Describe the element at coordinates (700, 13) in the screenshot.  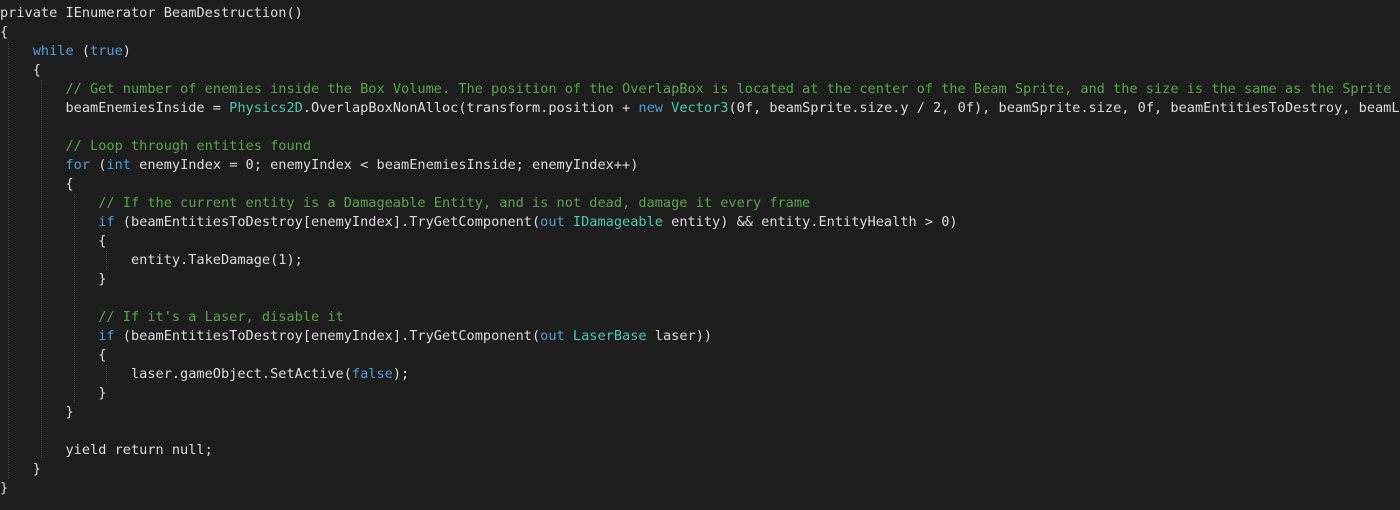
I see `code-line: private IEnumerator BeamDestruction()` at that location.